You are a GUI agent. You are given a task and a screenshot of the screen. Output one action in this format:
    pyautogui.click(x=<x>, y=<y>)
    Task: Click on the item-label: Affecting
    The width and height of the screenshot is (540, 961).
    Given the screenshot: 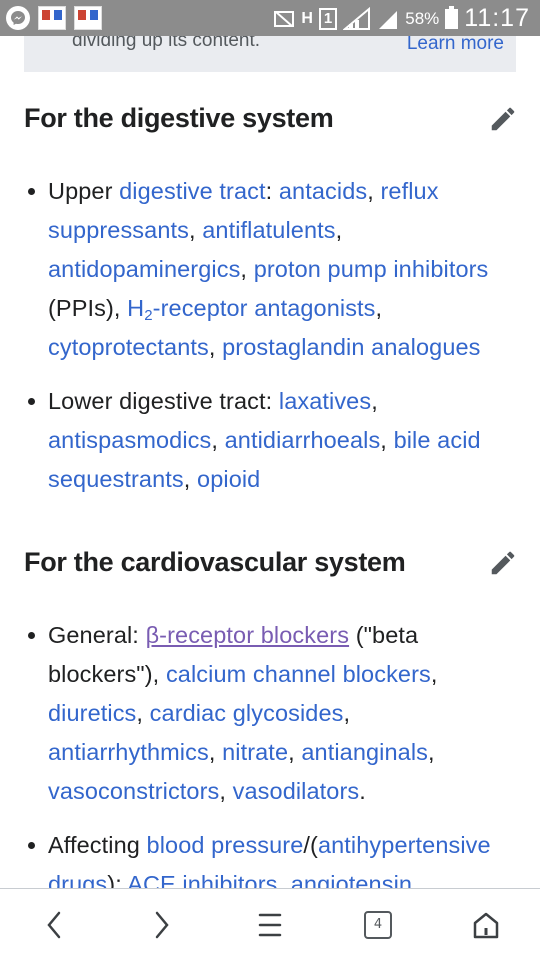 What is the action you would take?
    pyautogui.click(x=97, y=845)
    